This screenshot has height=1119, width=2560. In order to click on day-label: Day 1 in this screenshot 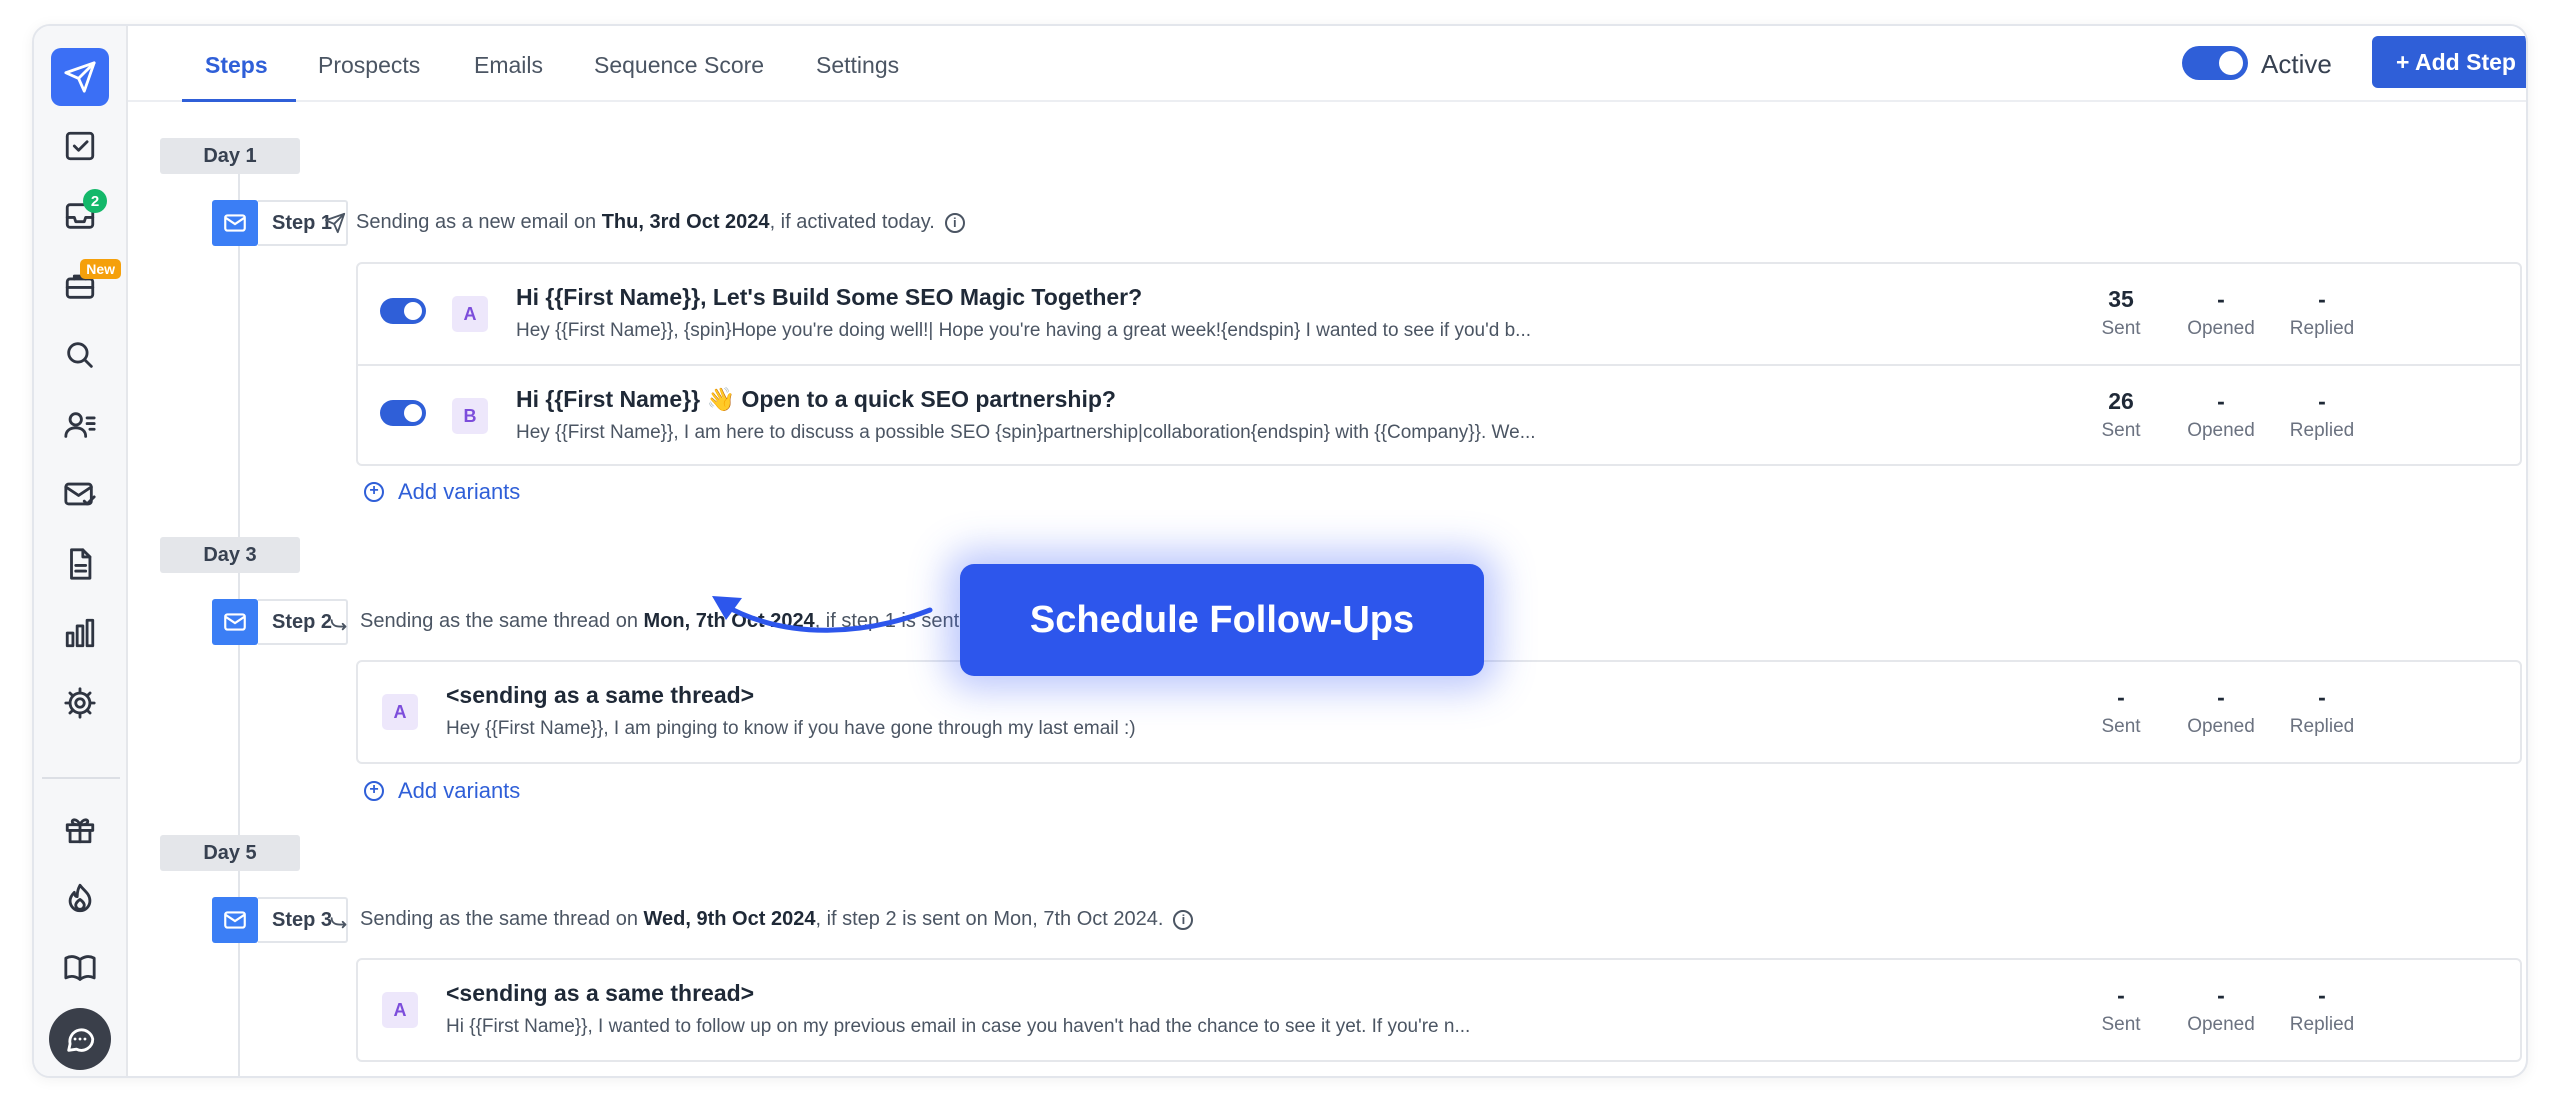, I will do `click(230, 156)`.